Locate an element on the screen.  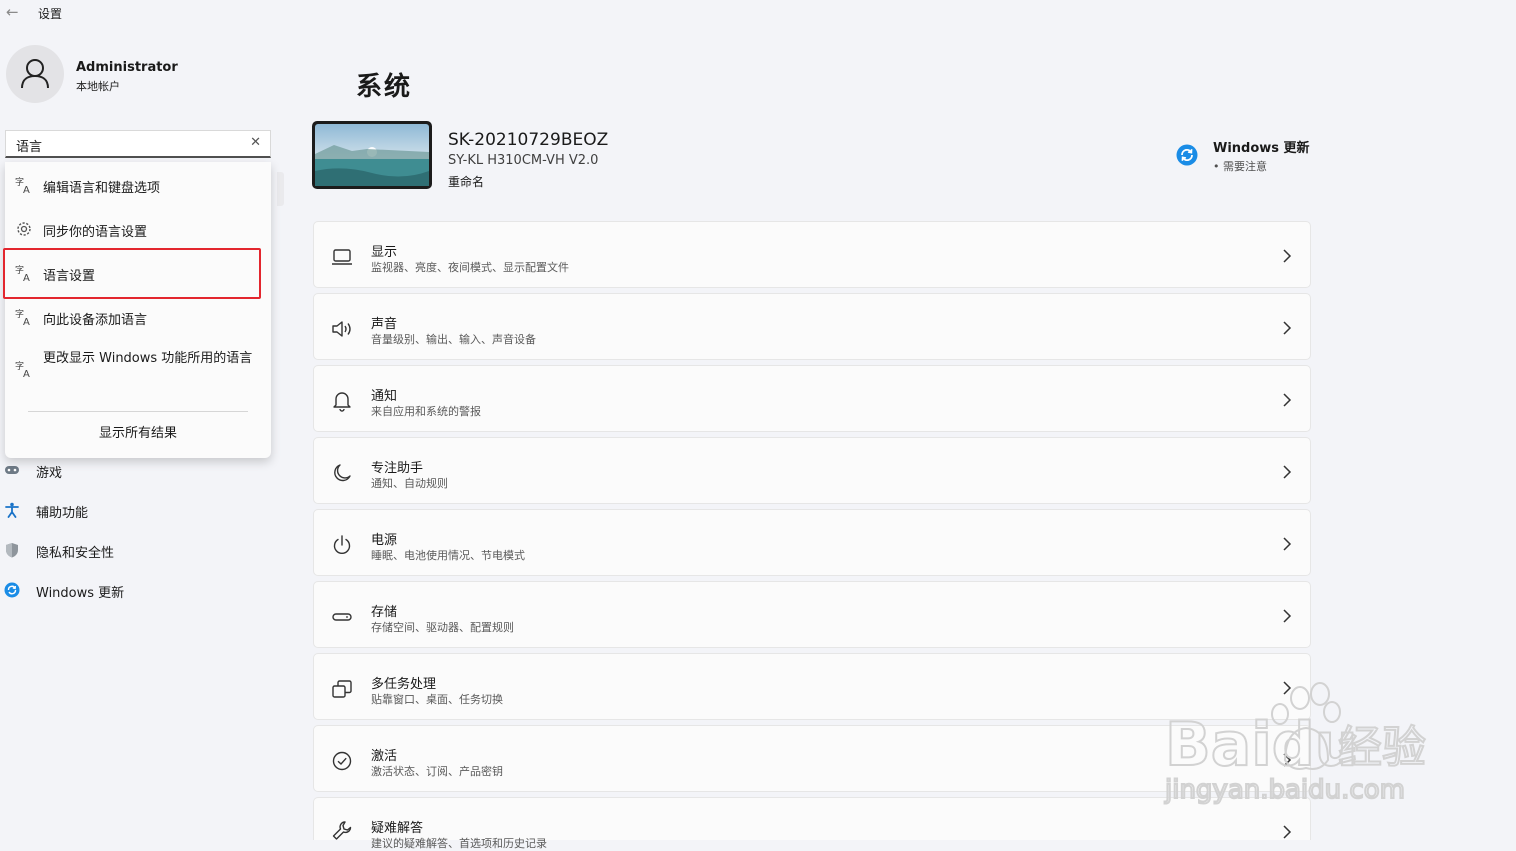
show-all-results-link: 显示所有结果 is located at coordinates (138, 431).